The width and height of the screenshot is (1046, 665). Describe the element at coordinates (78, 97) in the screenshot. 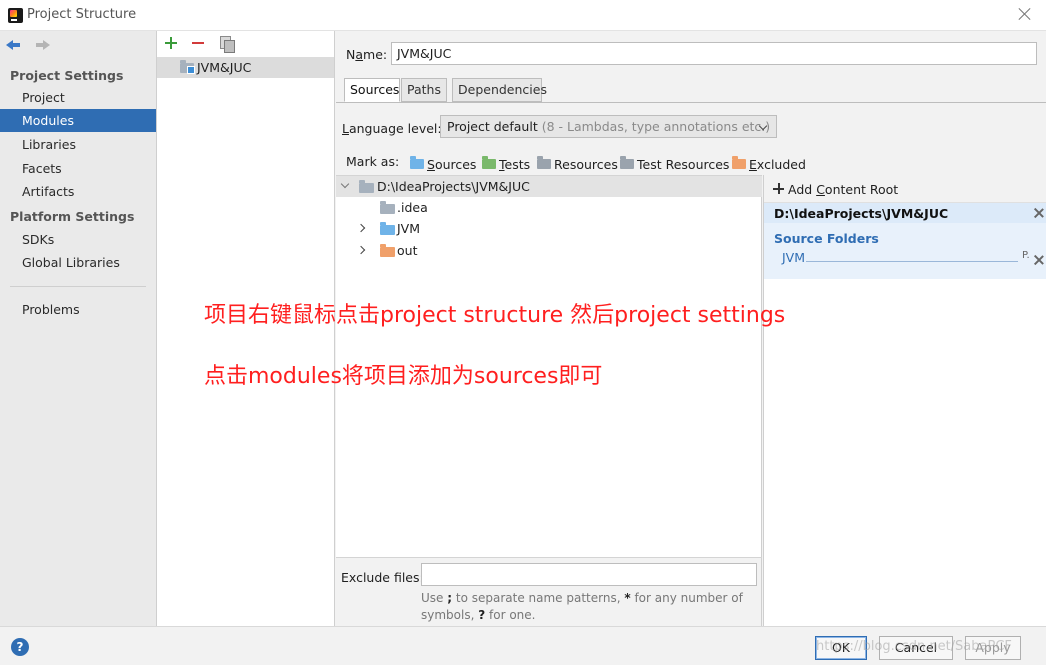

I see `sidebar-item-project: Project` at that location.